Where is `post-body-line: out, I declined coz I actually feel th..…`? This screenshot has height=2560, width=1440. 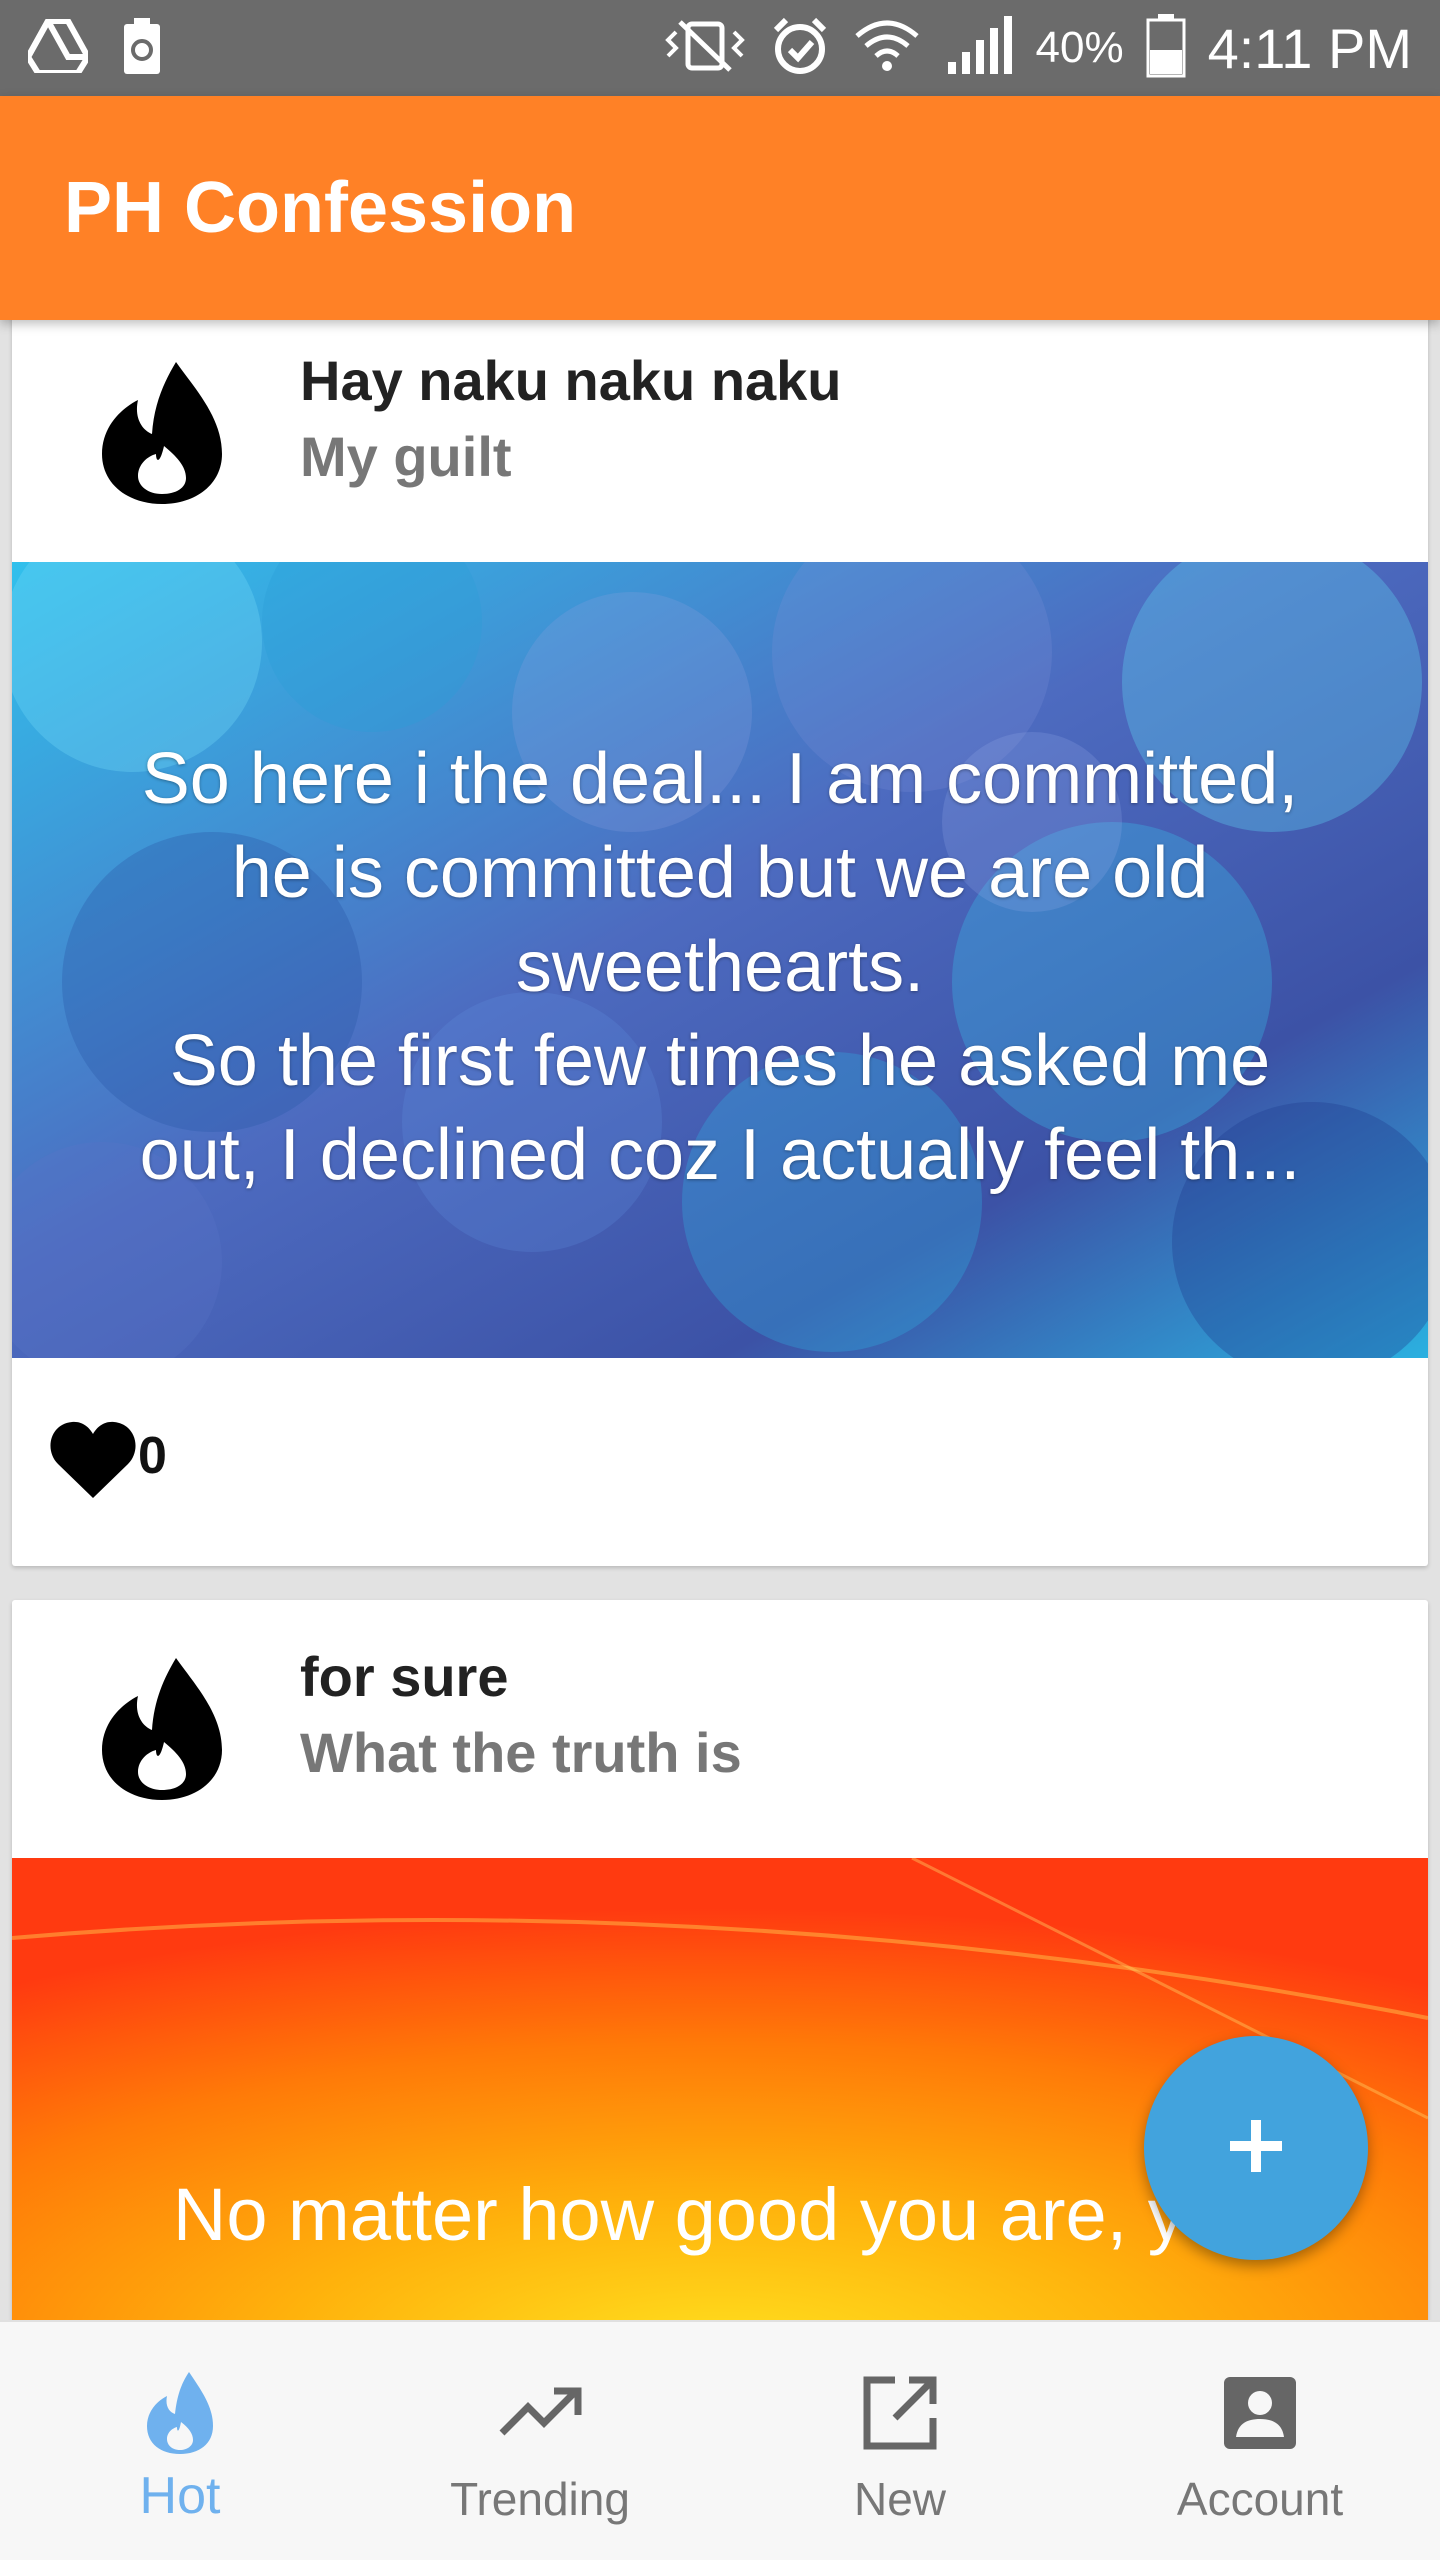
post-body-line: out, I declined coz I actually feel th..… is located at coordinates (720, 1155).